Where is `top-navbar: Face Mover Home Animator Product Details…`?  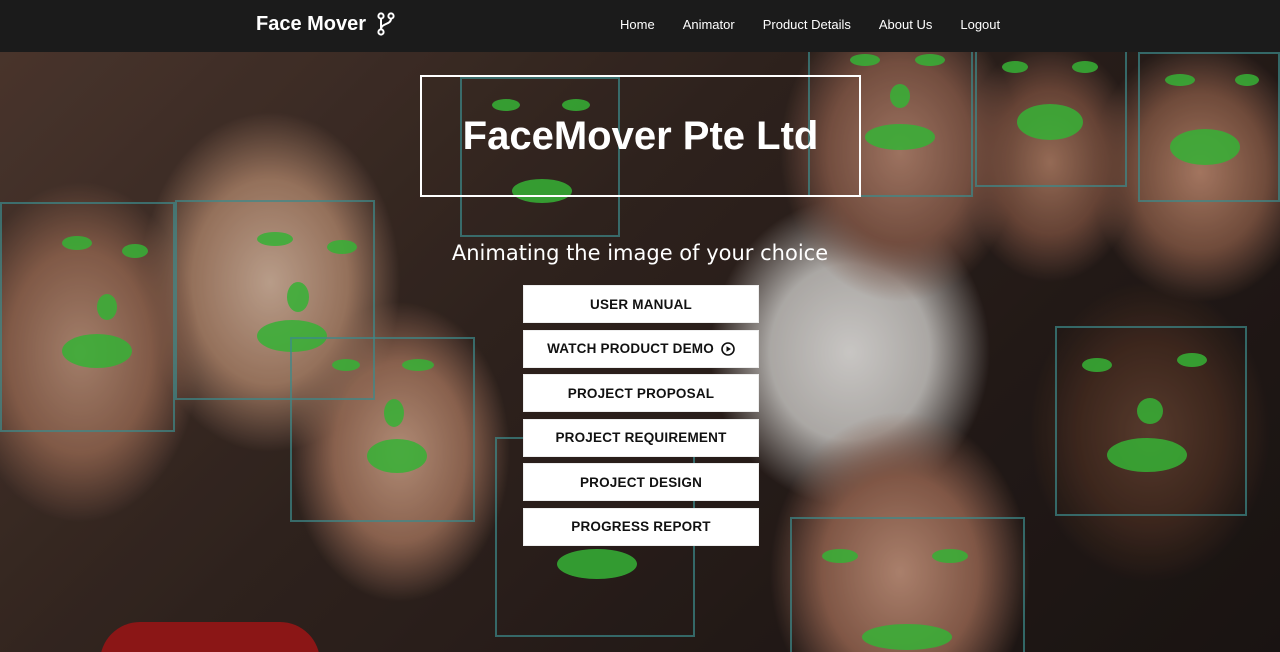
top-navbar: Face Mover Home Animator Product Details… is located at coordinates (640, 26).